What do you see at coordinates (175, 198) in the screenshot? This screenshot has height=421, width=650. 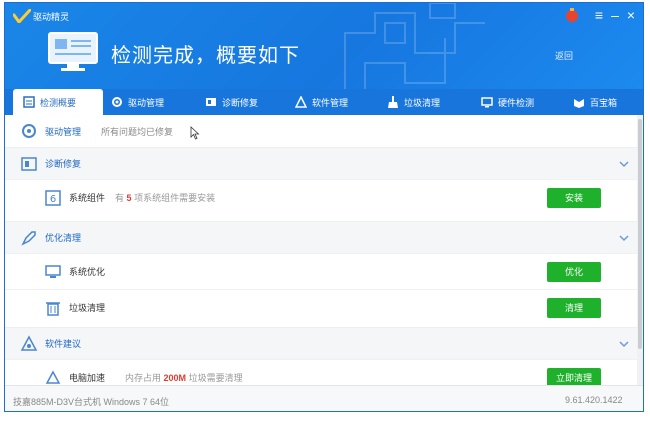 I see `desc-suffix: 项系统组件需要安装` at bounding box center [175, 198].